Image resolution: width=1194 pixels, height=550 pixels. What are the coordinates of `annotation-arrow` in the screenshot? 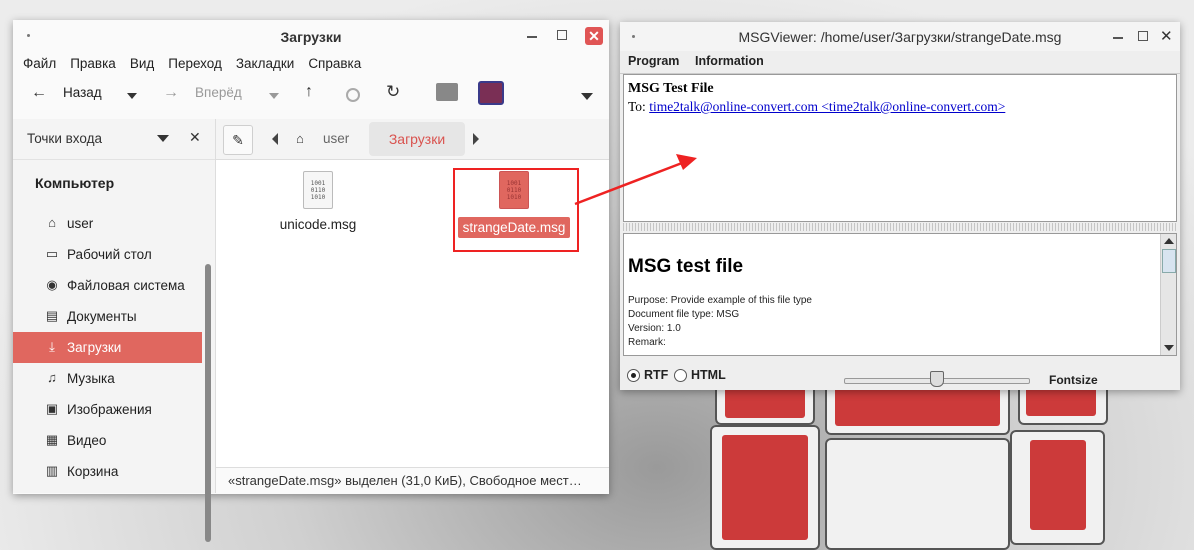 It's located at (635, 180).